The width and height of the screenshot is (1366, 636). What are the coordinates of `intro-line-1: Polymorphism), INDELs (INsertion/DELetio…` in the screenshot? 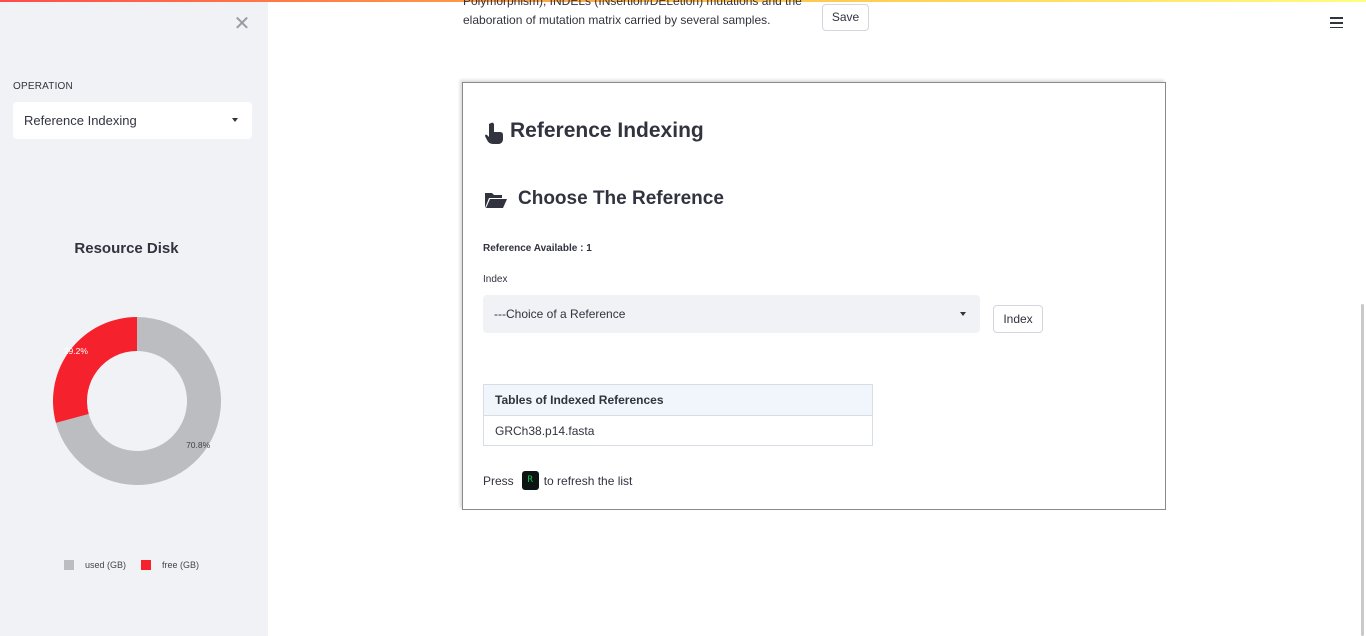 It's located at (632, 4).